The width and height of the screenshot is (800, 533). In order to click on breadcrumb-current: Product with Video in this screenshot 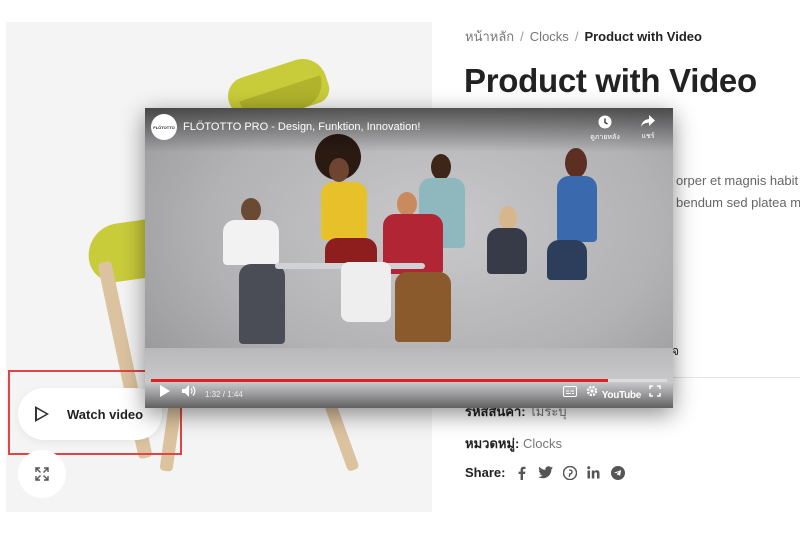, I will do `click(643, 36)`.